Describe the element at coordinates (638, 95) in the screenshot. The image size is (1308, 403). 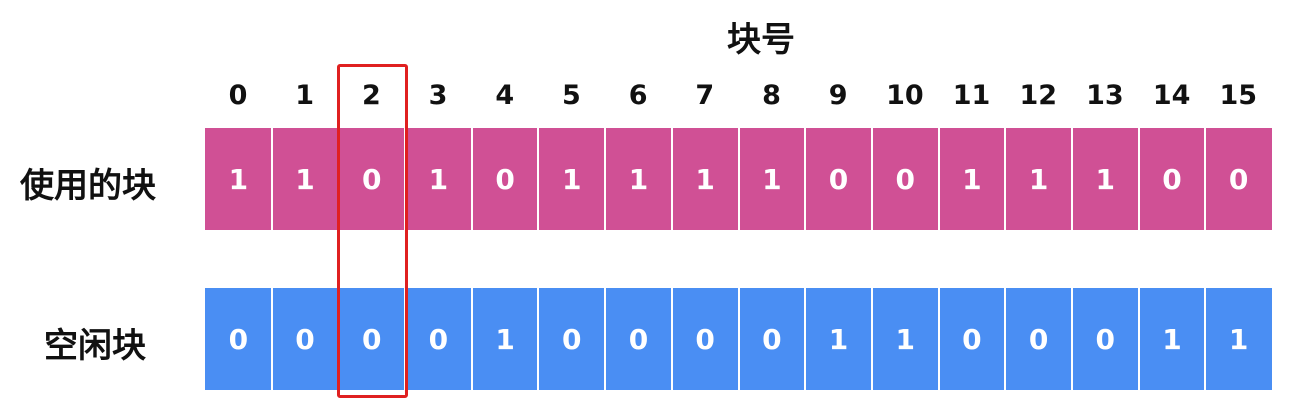
I see `block-number-label: 6` at that location.